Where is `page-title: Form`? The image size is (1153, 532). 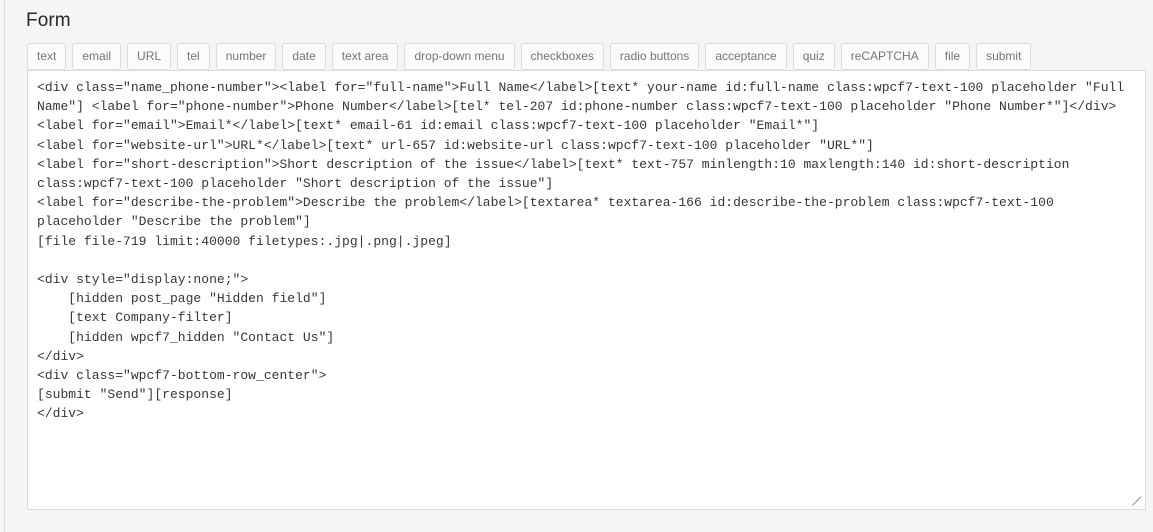 page-title: Form is located at coordinates (48, 20).